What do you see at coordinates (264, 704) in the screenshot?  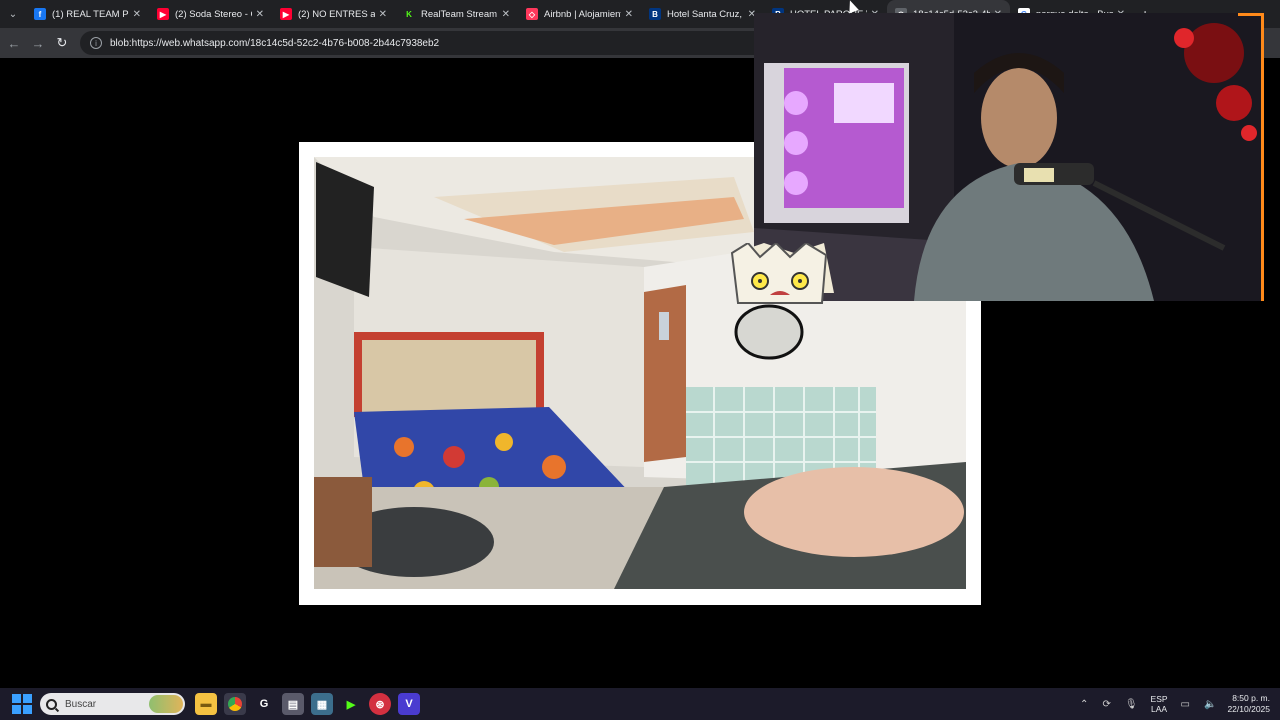 I see `app-g-icon: G` at bounding box center [264, 704].